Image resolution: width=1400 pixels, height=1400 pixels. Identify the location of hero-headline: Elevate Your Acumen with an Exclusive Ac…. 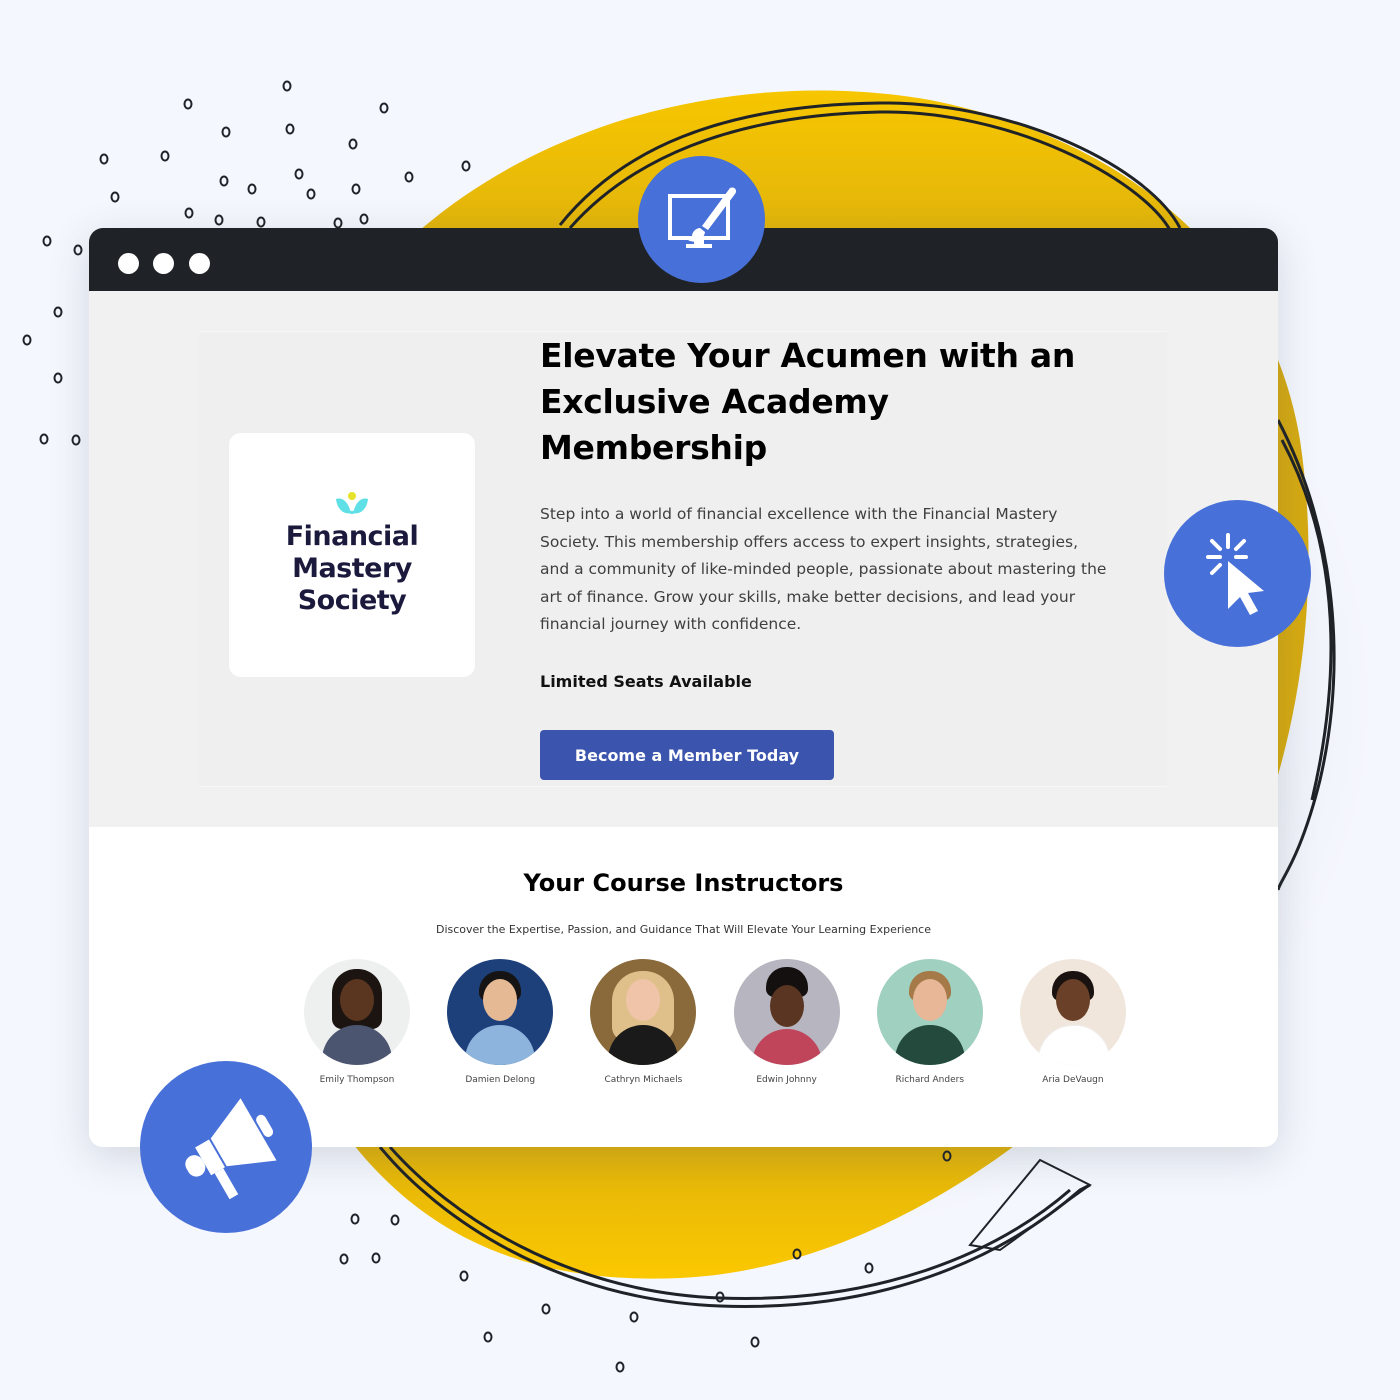
(808, 401).